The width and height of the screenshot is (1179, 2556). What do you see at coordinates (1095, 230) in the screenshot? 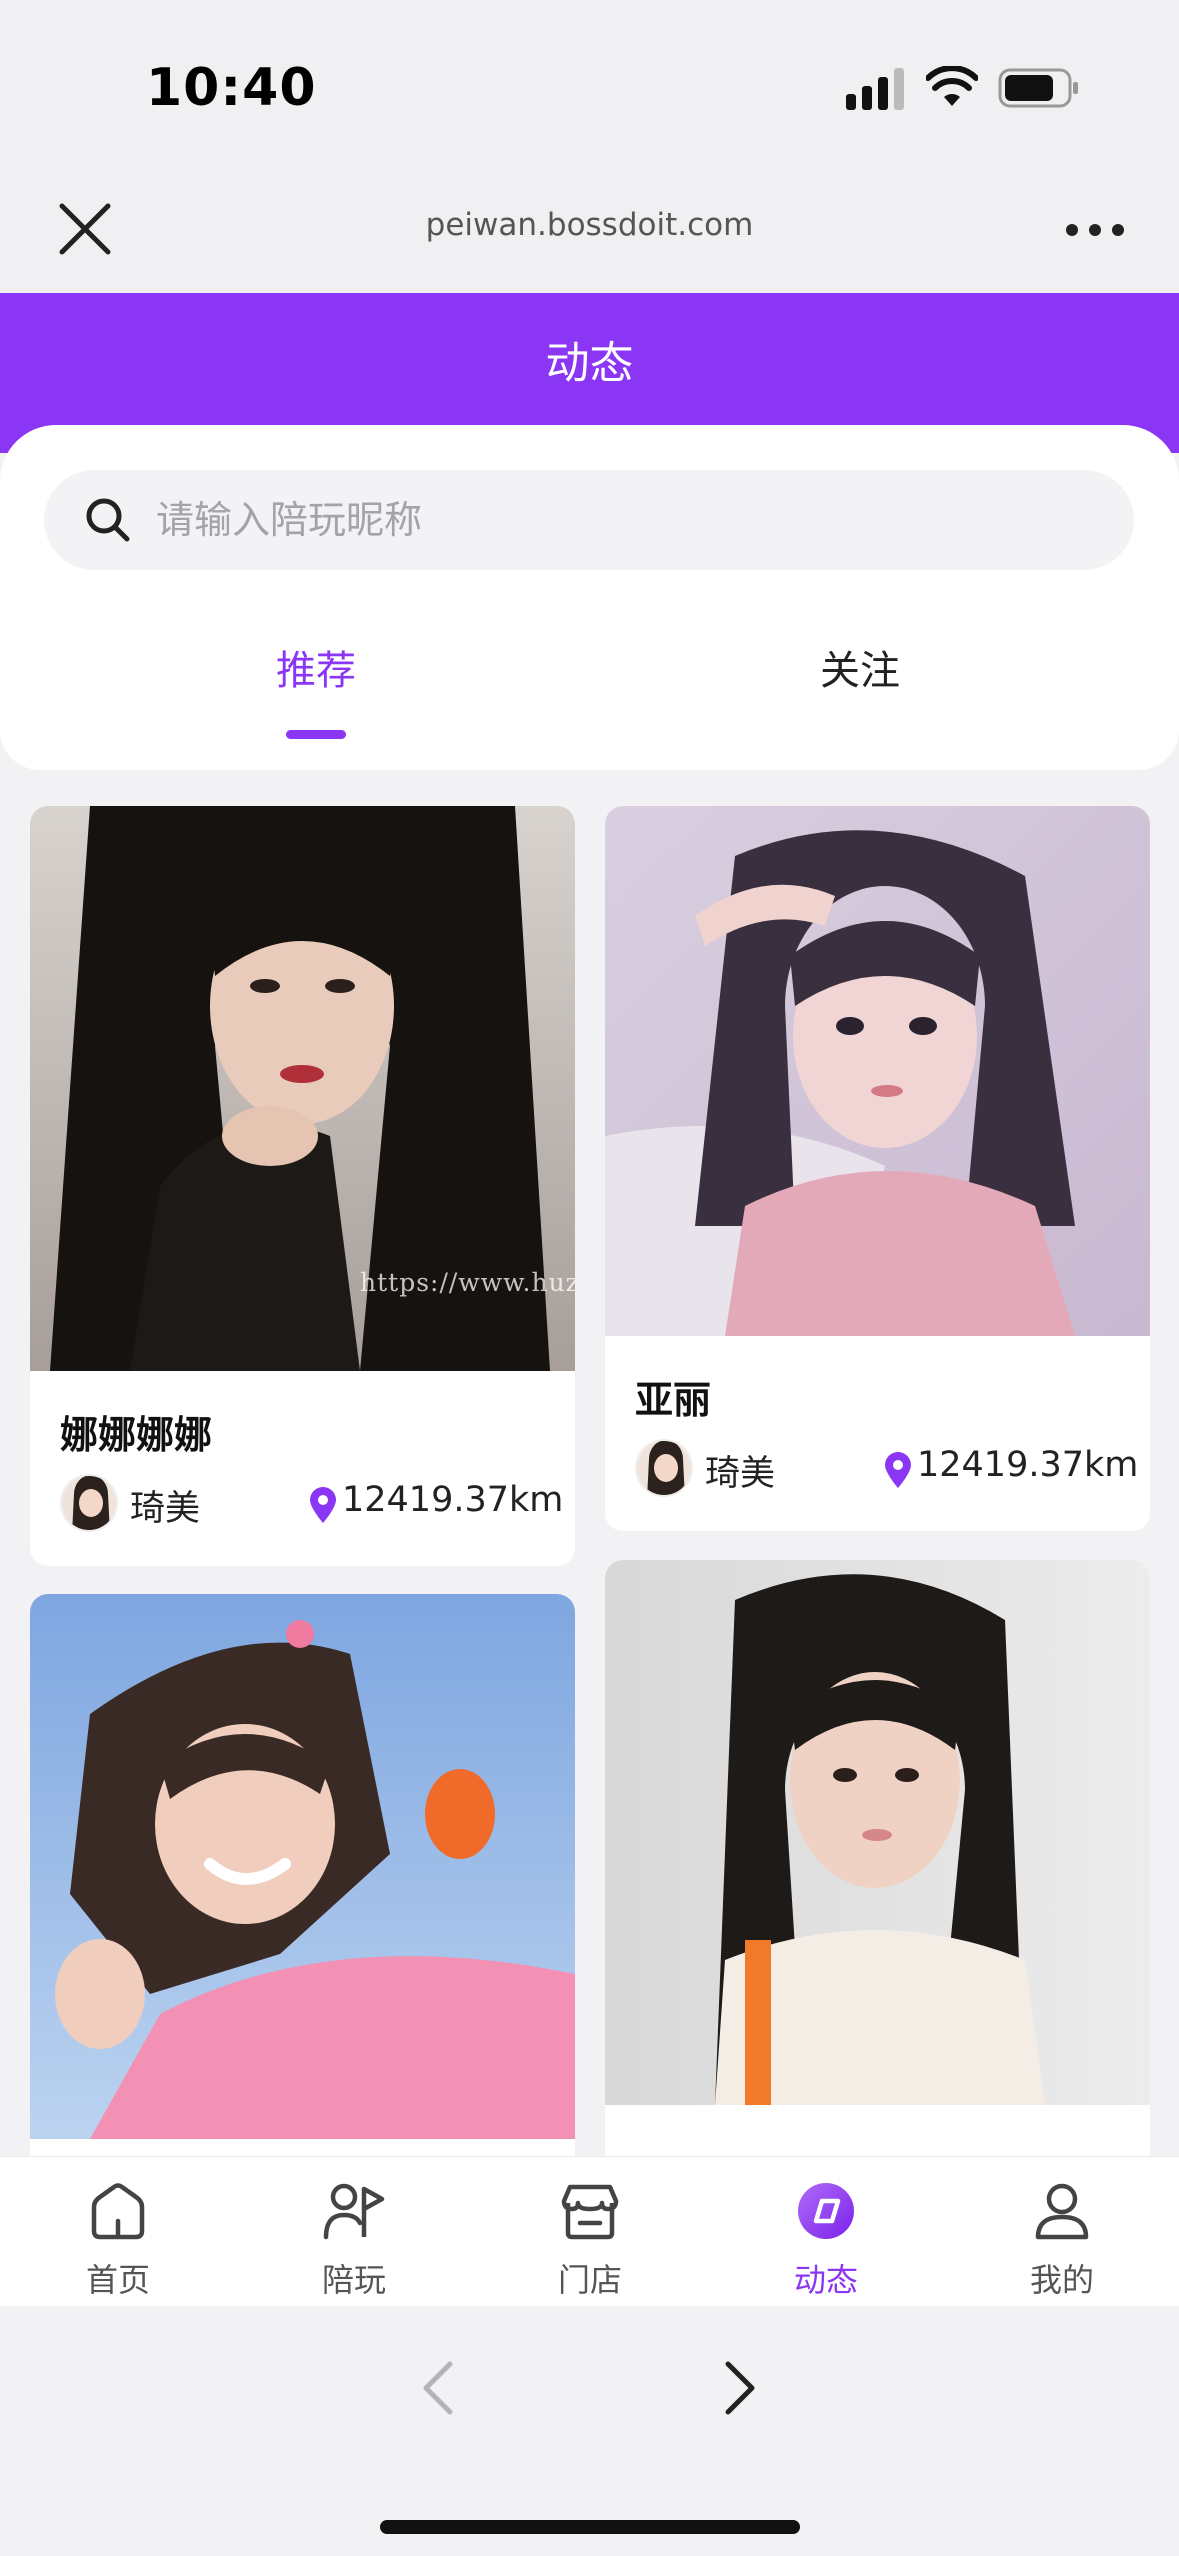
I see `more-options-icon` at bounding box center [1095, 230].